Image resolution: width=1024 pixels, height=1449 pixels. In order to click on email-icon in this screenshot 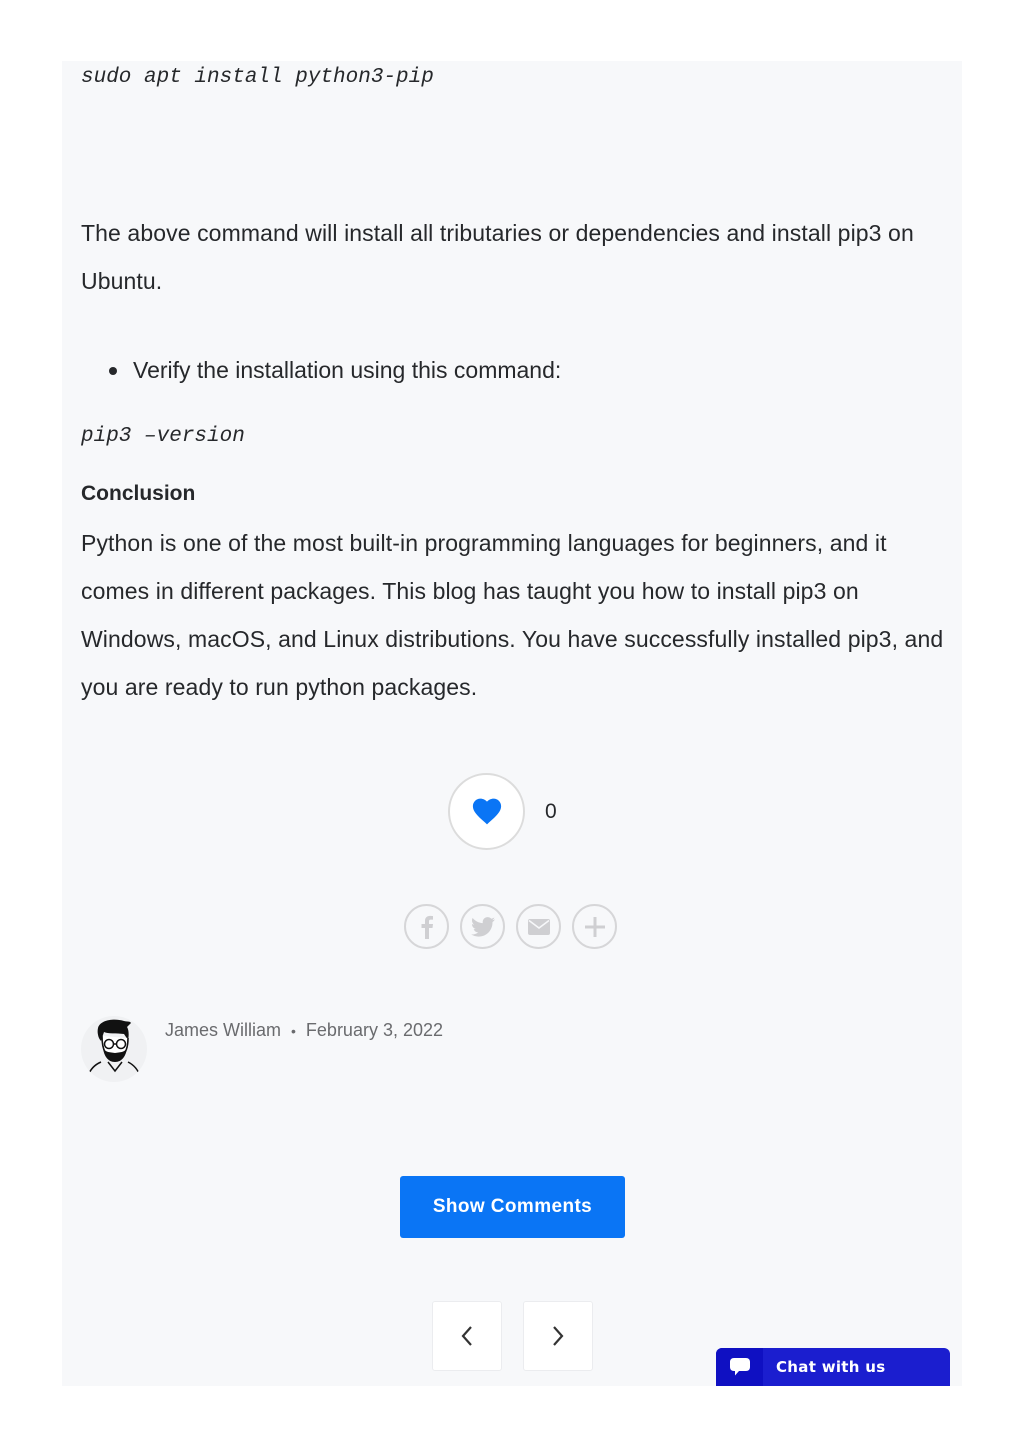, I will do `click(538, 926)`.